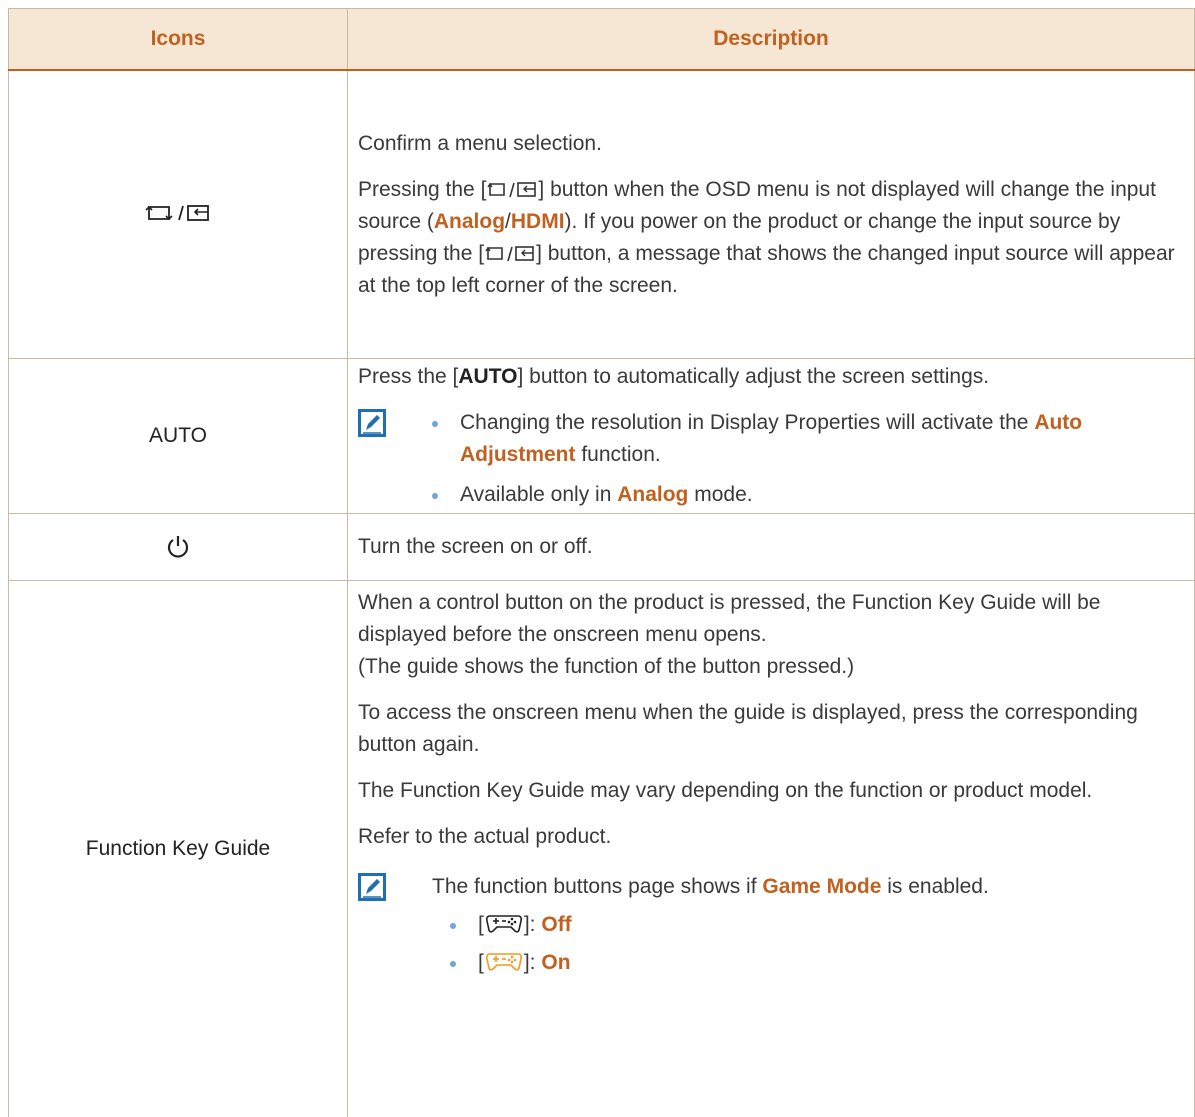 The height and width of the screenshot is (1117, 1195). Describe the element at coordinates (830, 963) in the screenshot. I see `list-item: []: On` at that location.